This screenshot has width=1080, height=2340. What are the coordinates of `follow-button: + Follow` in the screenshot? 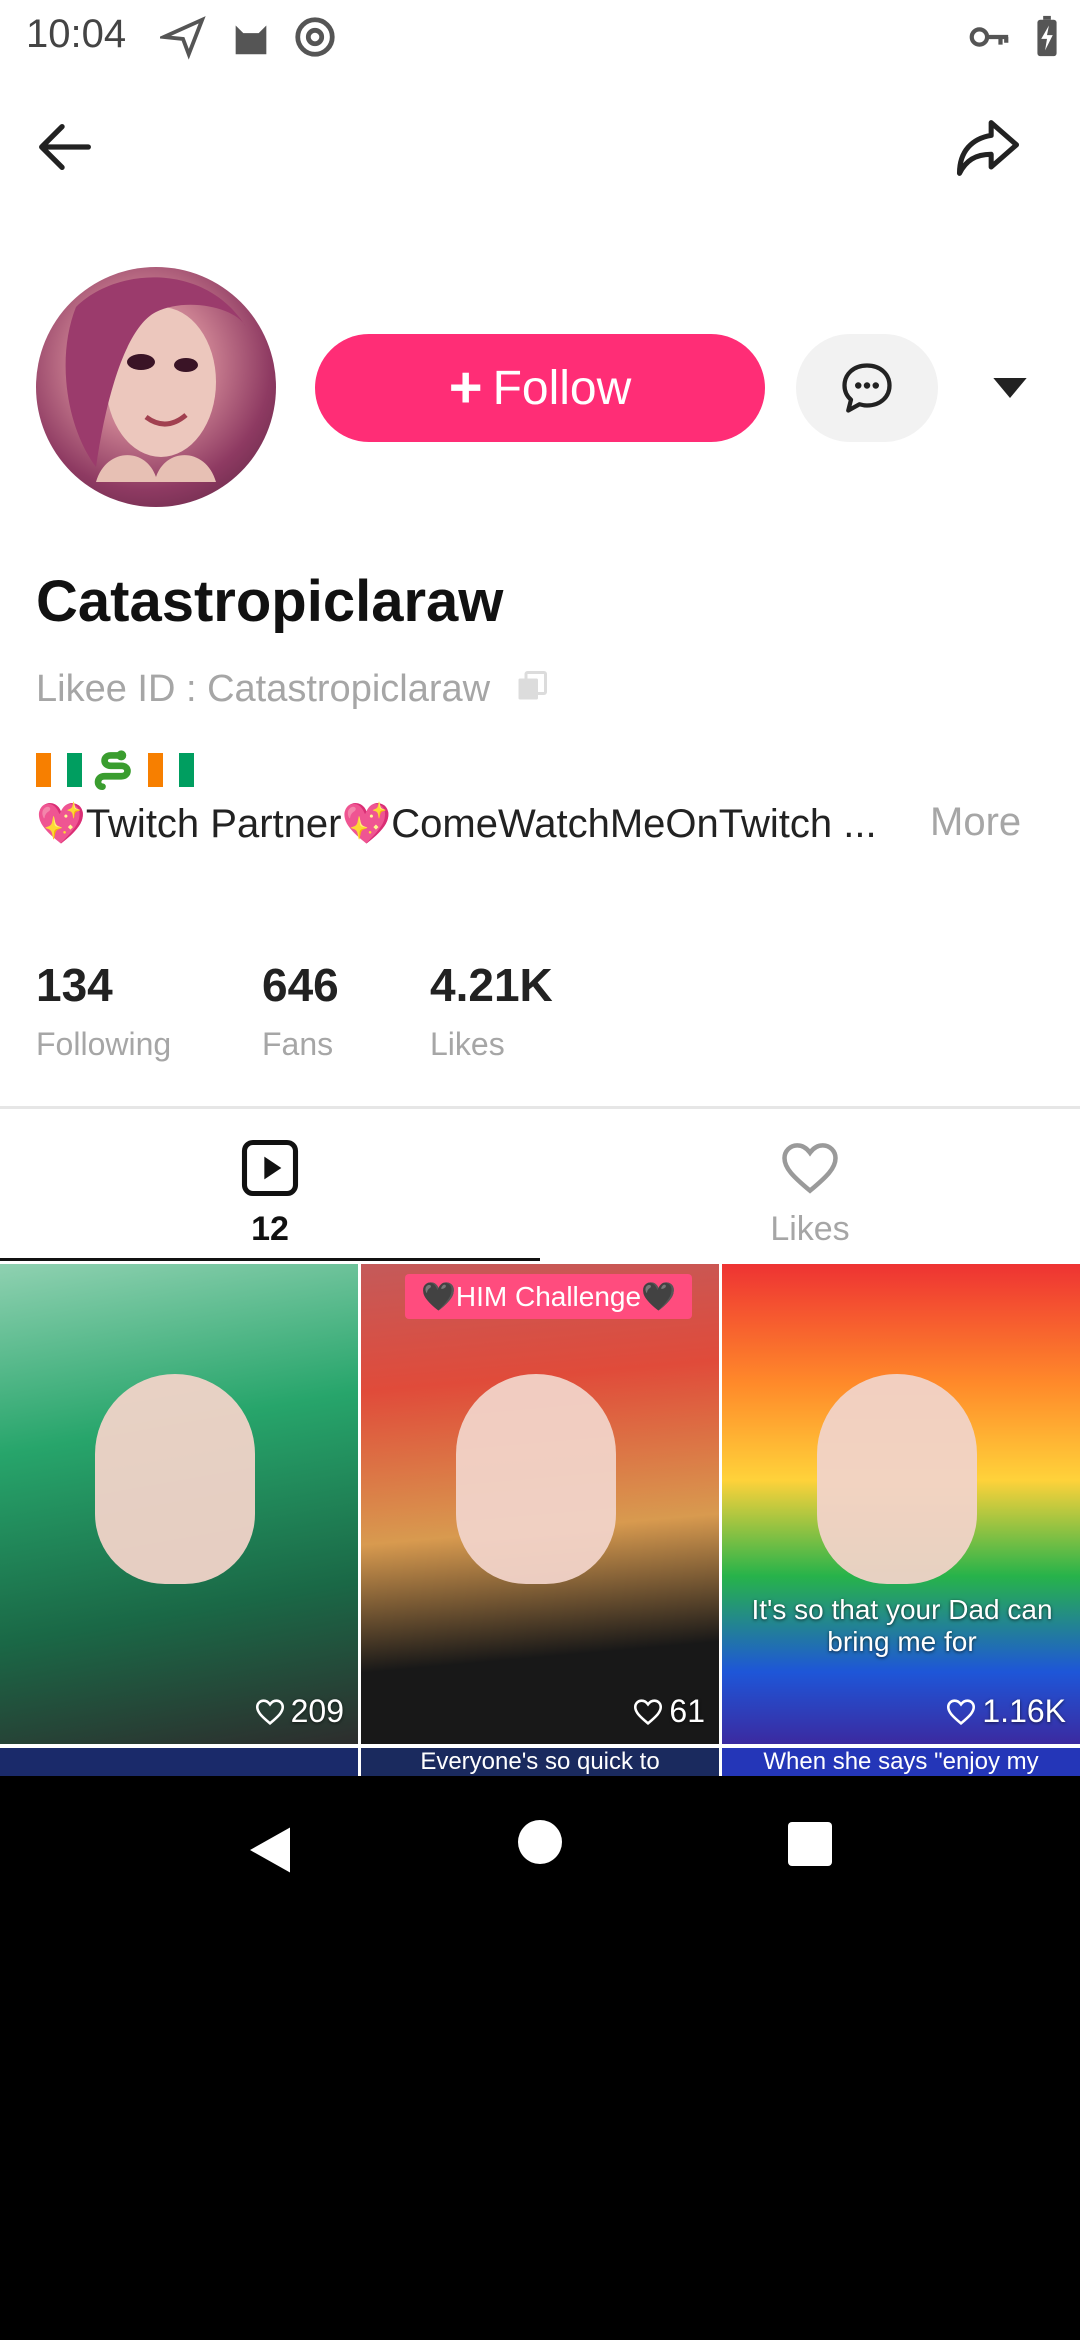 It's located at (540, 388).